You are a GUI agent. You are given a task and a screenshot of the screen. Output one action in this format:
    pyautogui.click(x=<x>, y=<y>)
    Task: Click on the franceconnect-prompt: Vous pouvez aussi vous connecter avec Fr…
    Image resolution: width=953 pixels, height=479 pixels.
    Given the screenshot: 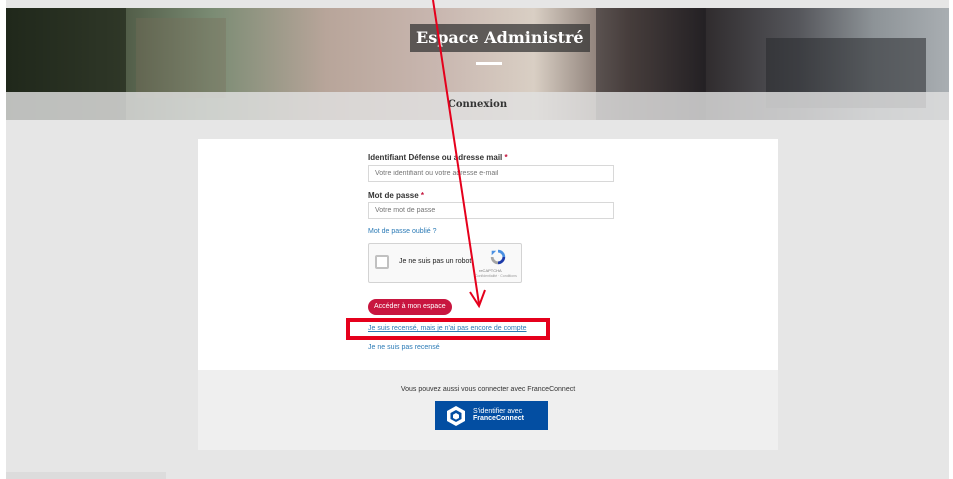 What is the action you would take?
    pyautogui.click(x=488, y=389)
    